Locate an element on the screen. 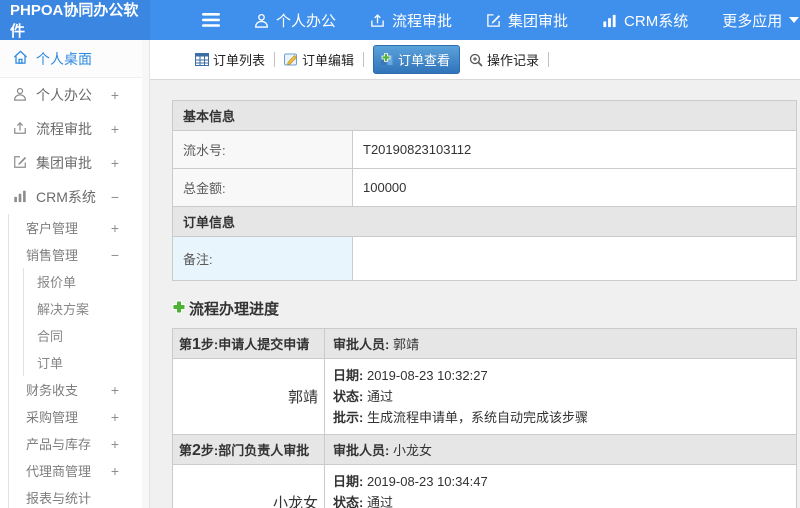  date-value: 2019-08-23 10:34:47 is located at coordinates (427, 481).